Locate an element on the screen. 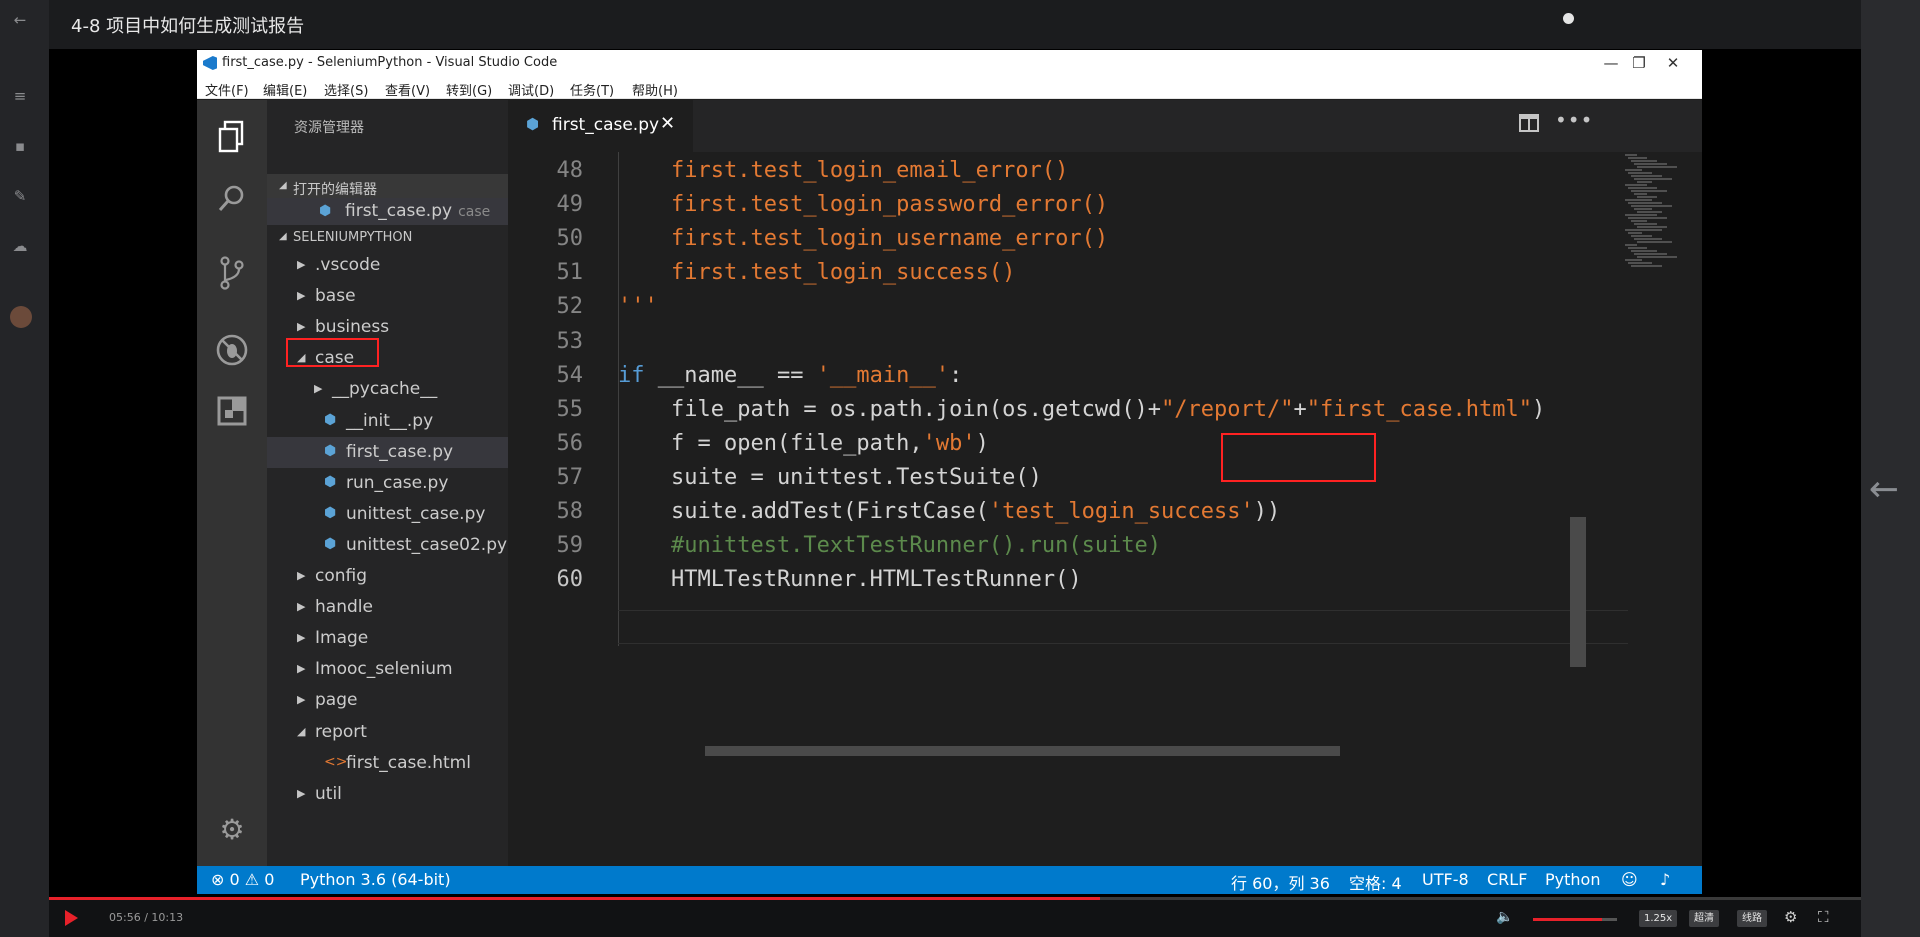 This screenshot has width=1920, height=937. fullscreen-icon: ⛶ is located at coordinates (1823, 917).